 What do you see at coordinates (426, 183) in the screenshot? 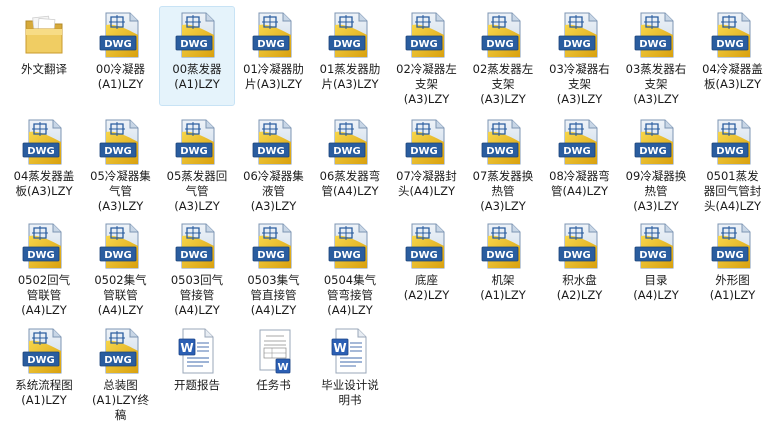
I see `file-item-label: 07冷凝器封 头(A4)LZY` at bounding box center [426, 183].